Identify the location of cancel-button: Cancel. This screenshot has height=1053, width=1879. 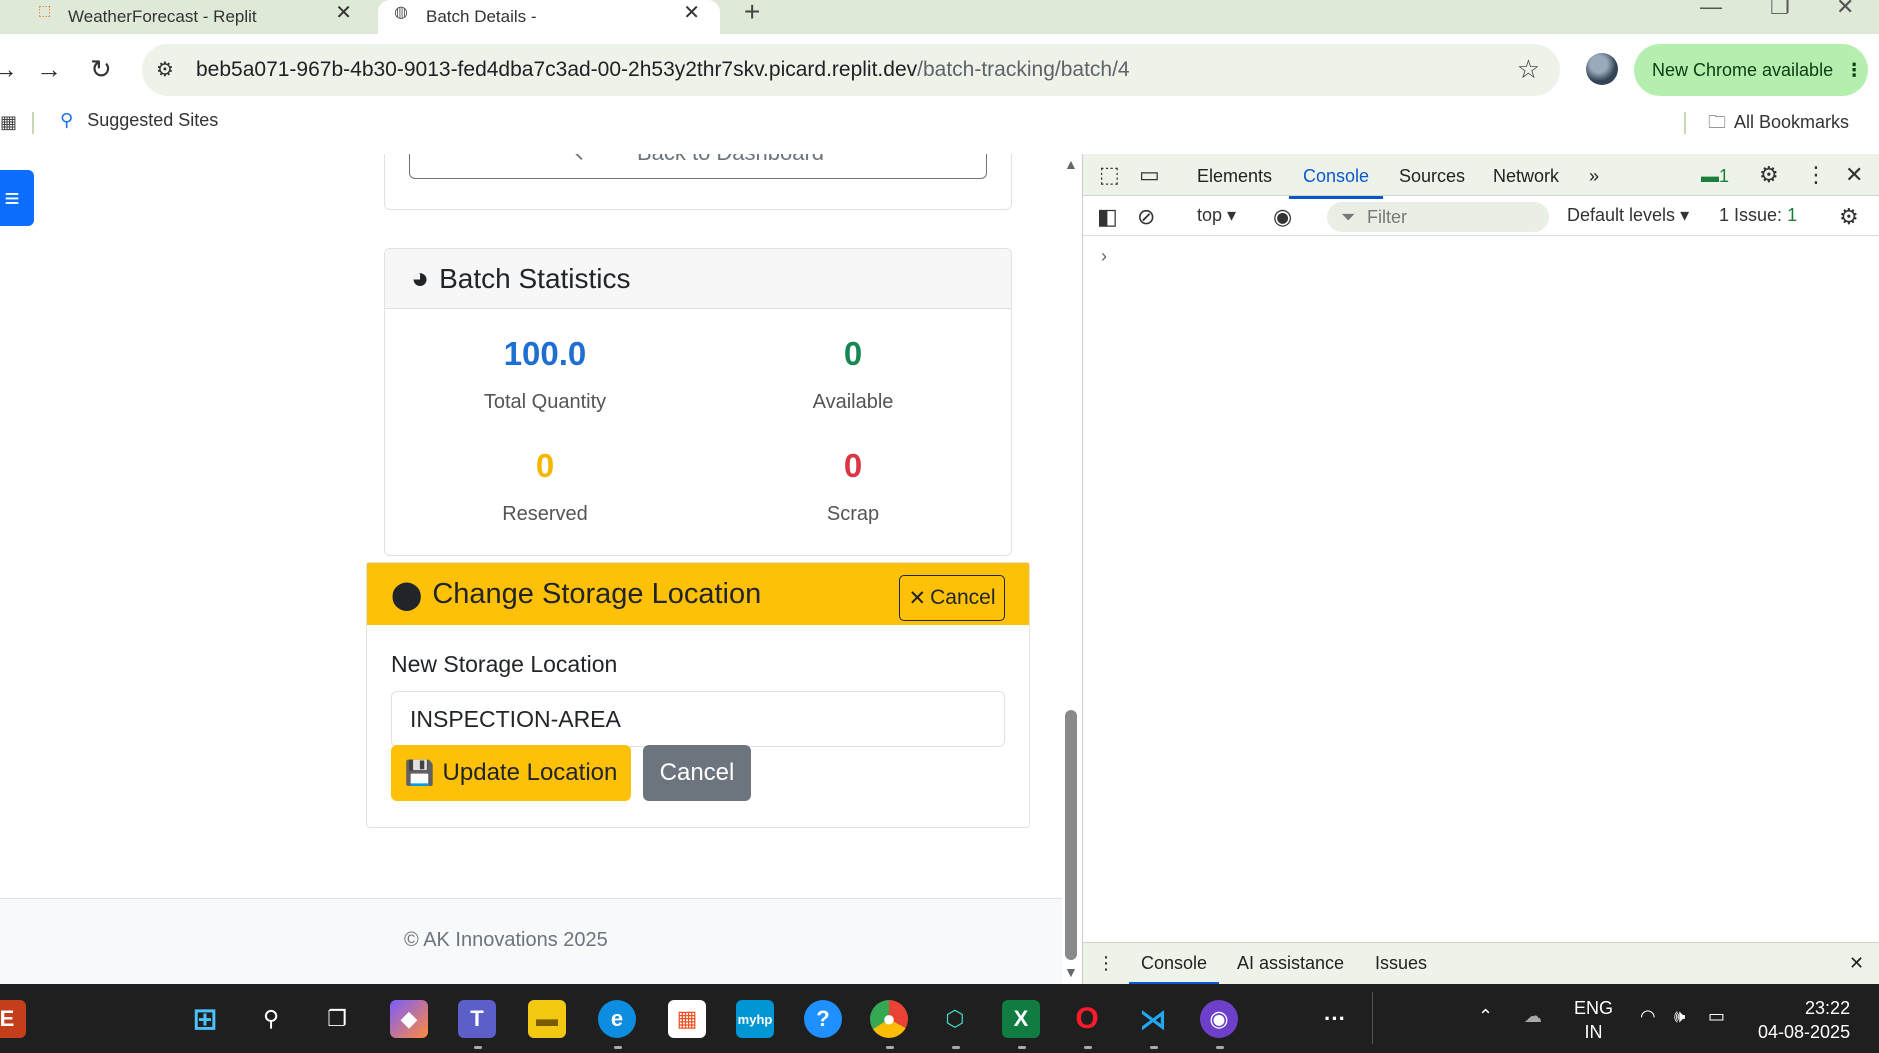
(697, 773).